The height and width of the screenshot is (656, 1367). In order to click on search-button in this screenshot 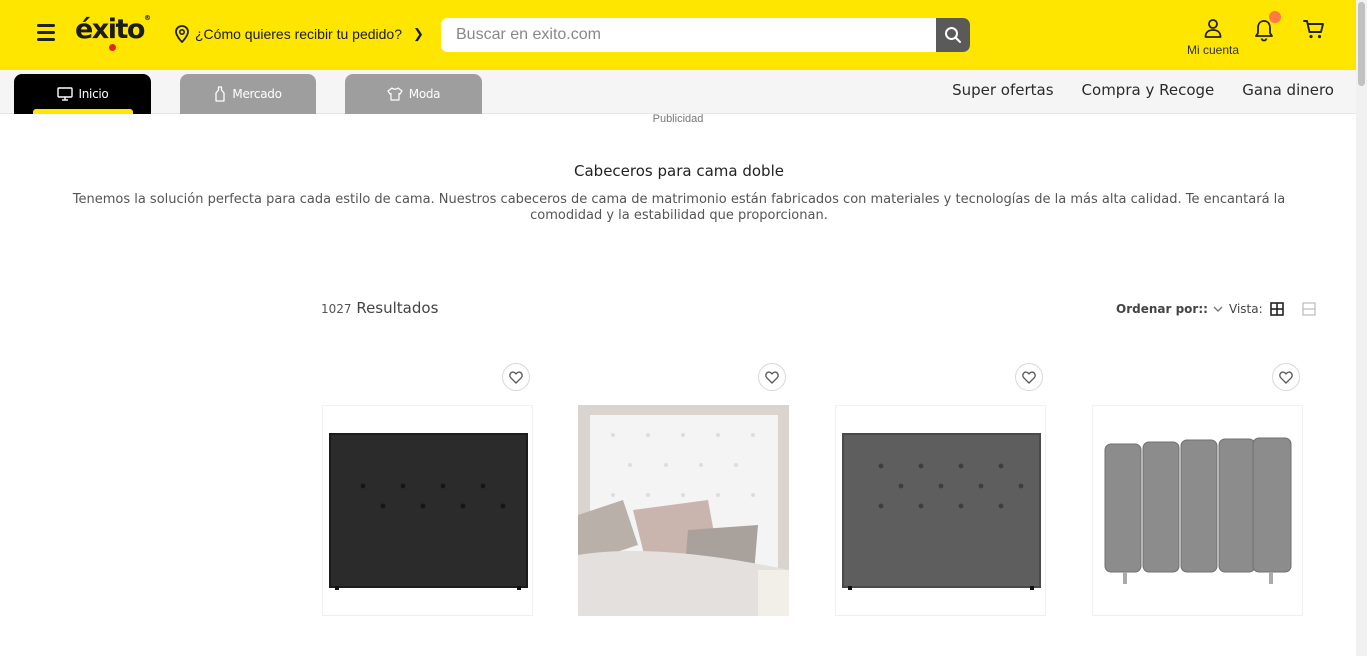, I will do `click(953, 35)`.